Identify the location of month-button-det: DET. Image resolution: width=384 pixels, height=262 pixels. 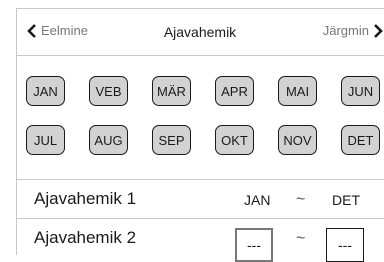
(360, 140).